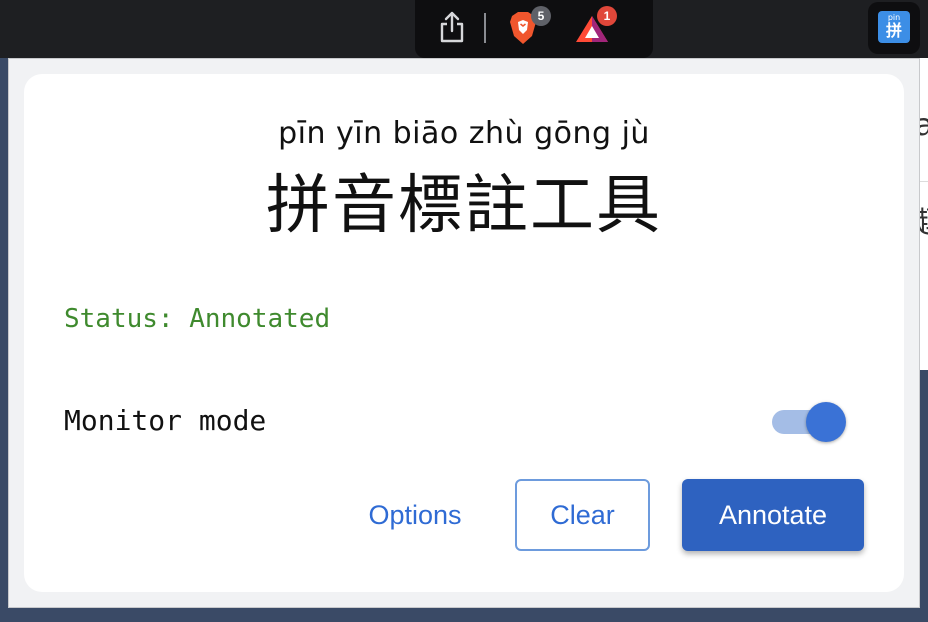 The width and height of the screenshot is (928, 622). I want to click on shields-count-badge: 5, so click(541, 16).